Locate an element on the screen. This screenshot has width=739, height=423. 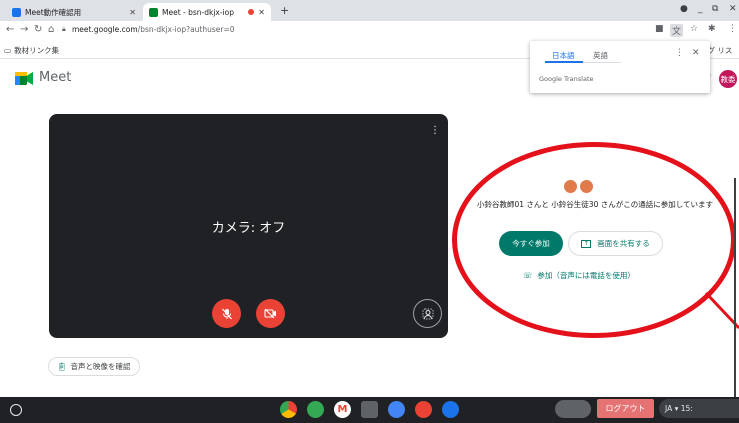
camera-status: カメラ: オフ is located at coordinates (248, 228).